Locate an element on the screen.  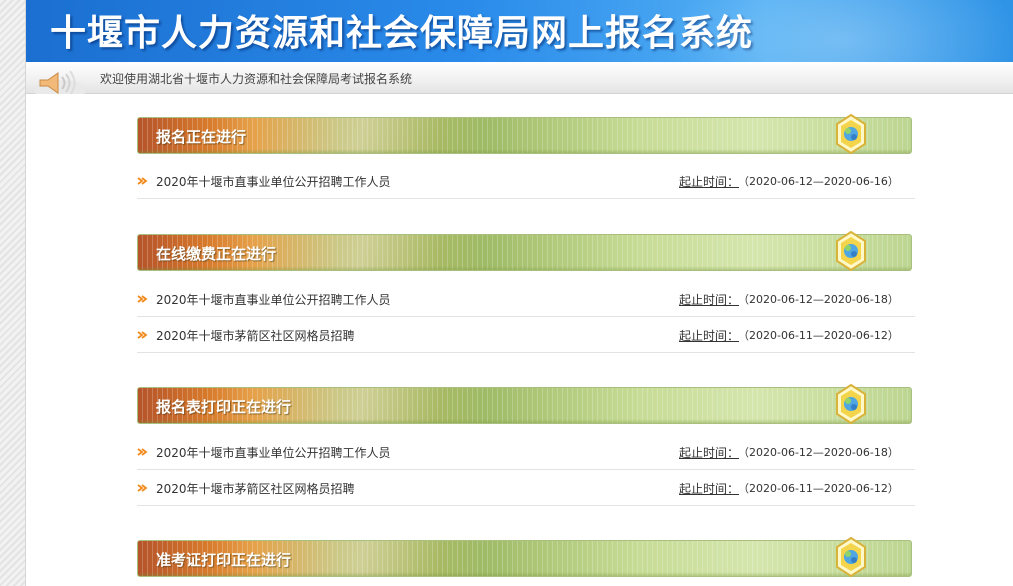
speaker-icon is located at coordinates (60, 82).